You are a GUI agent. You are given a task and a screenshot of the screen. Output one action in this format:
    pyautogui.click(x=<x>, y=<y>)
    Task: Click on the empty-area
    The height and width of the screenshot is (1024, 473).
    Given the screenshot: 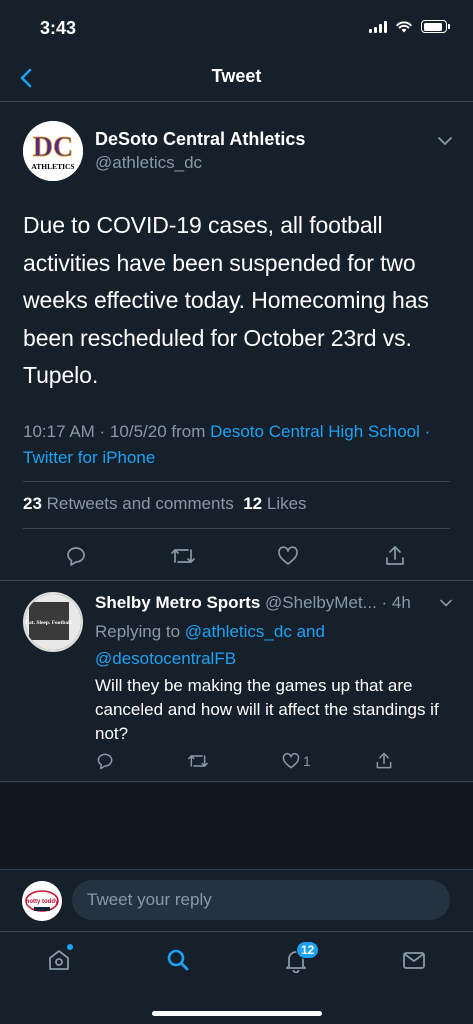 What is the action you would take?
    pyautogui.click(x=236, y=826)
    